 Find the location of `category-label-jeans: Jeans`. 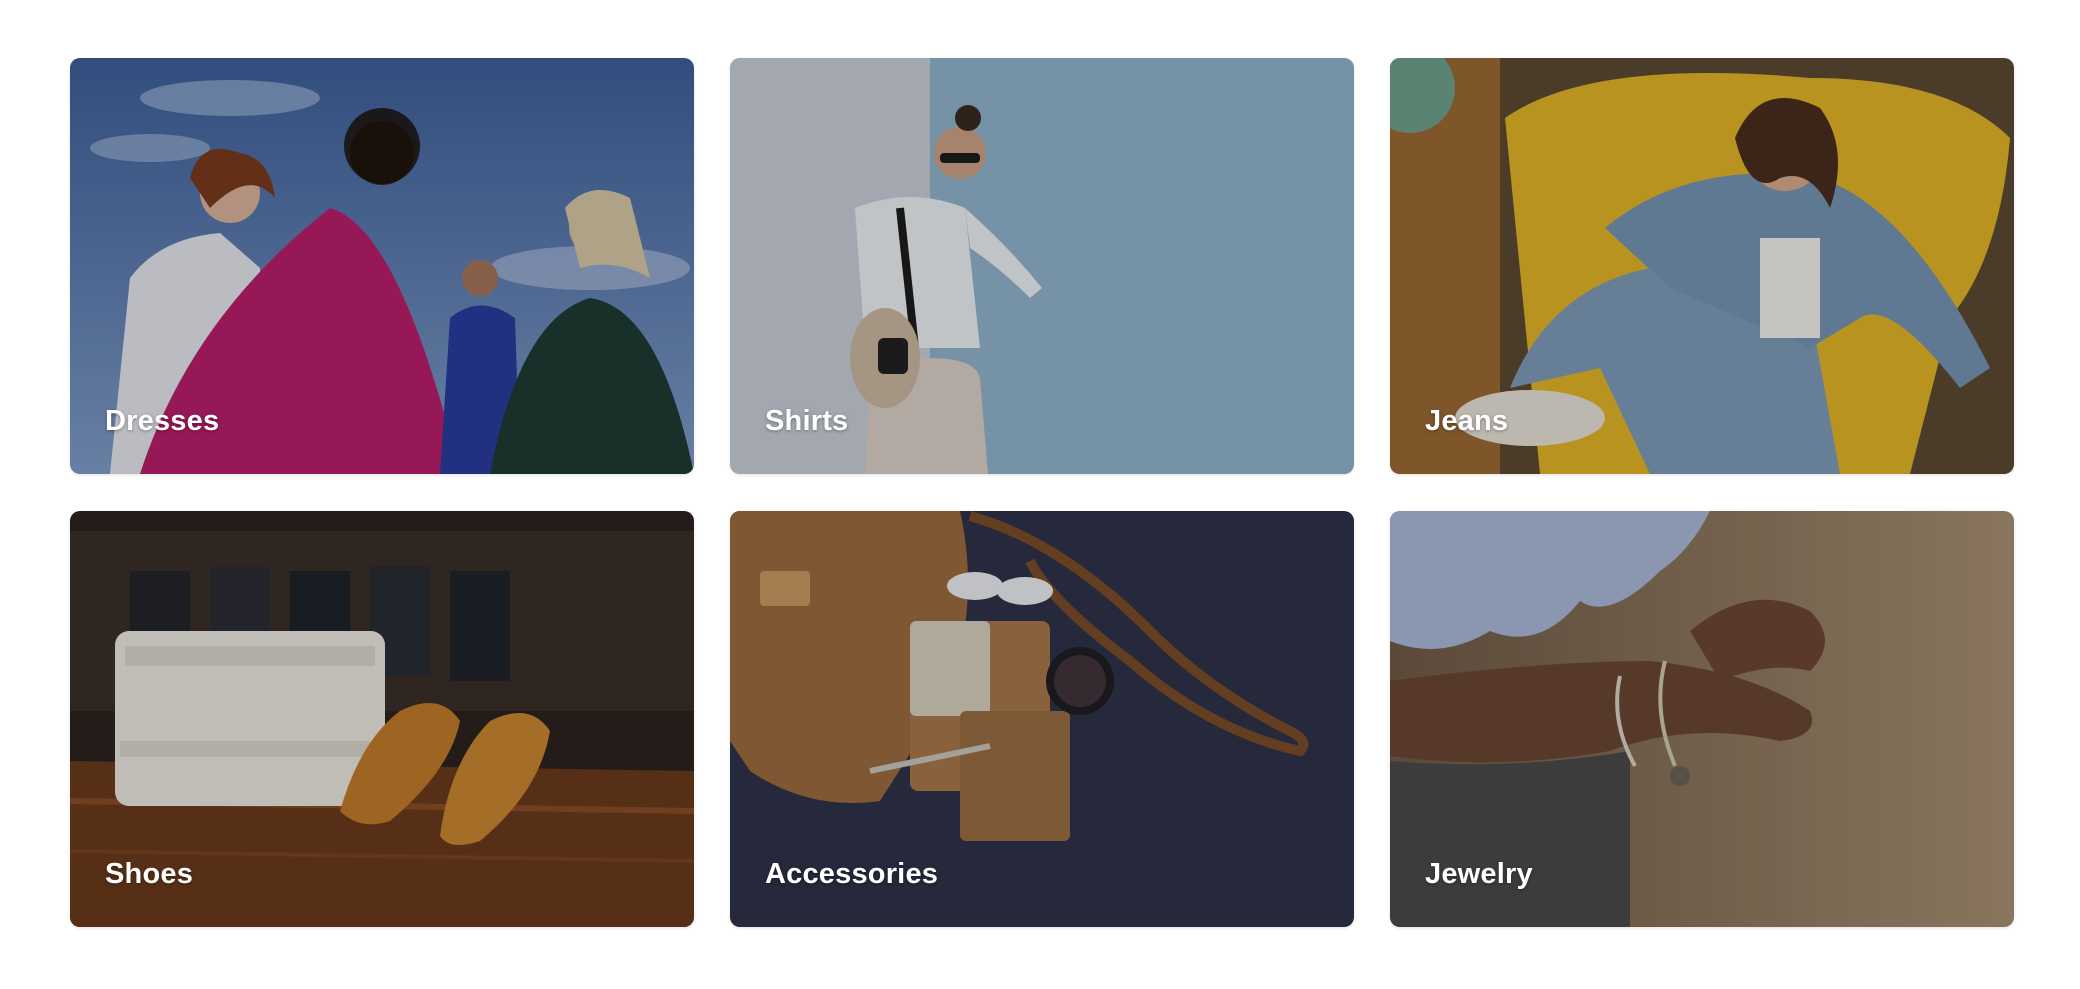

category-label-jeans: Jeans is located at coordinates (1467, 421).